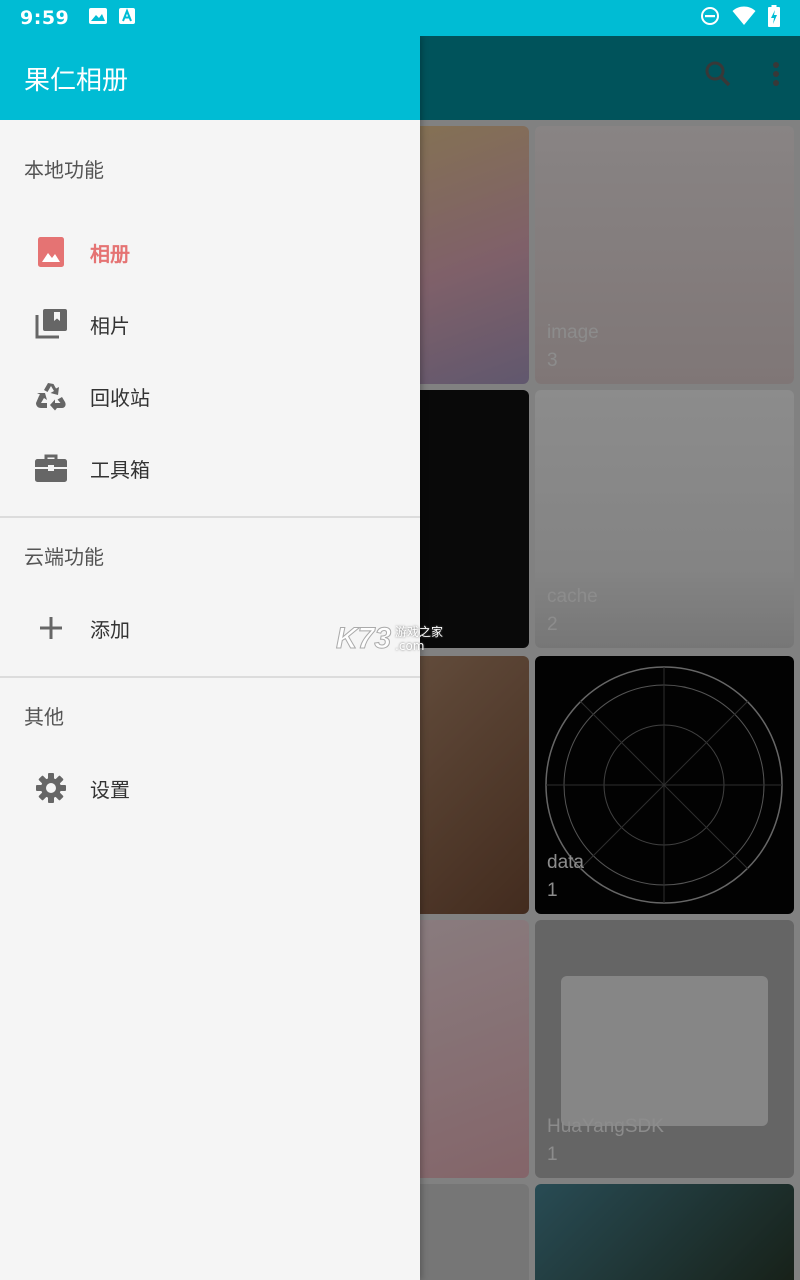  I want to click on text-a-icon, so click(127, 18).